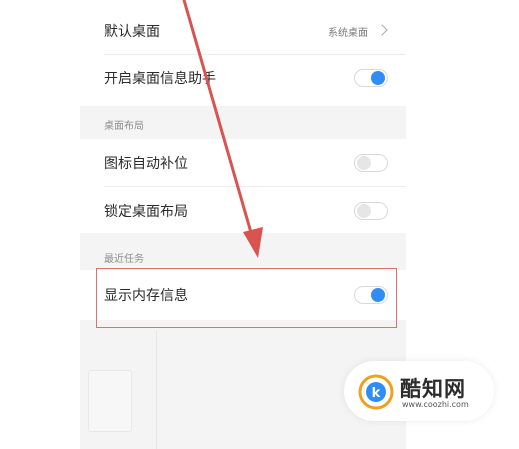  What do you see at coordinates (433, 389) in the screenshot?
I see `watermark-name: 酷知网` at bounding box center [433, 389].